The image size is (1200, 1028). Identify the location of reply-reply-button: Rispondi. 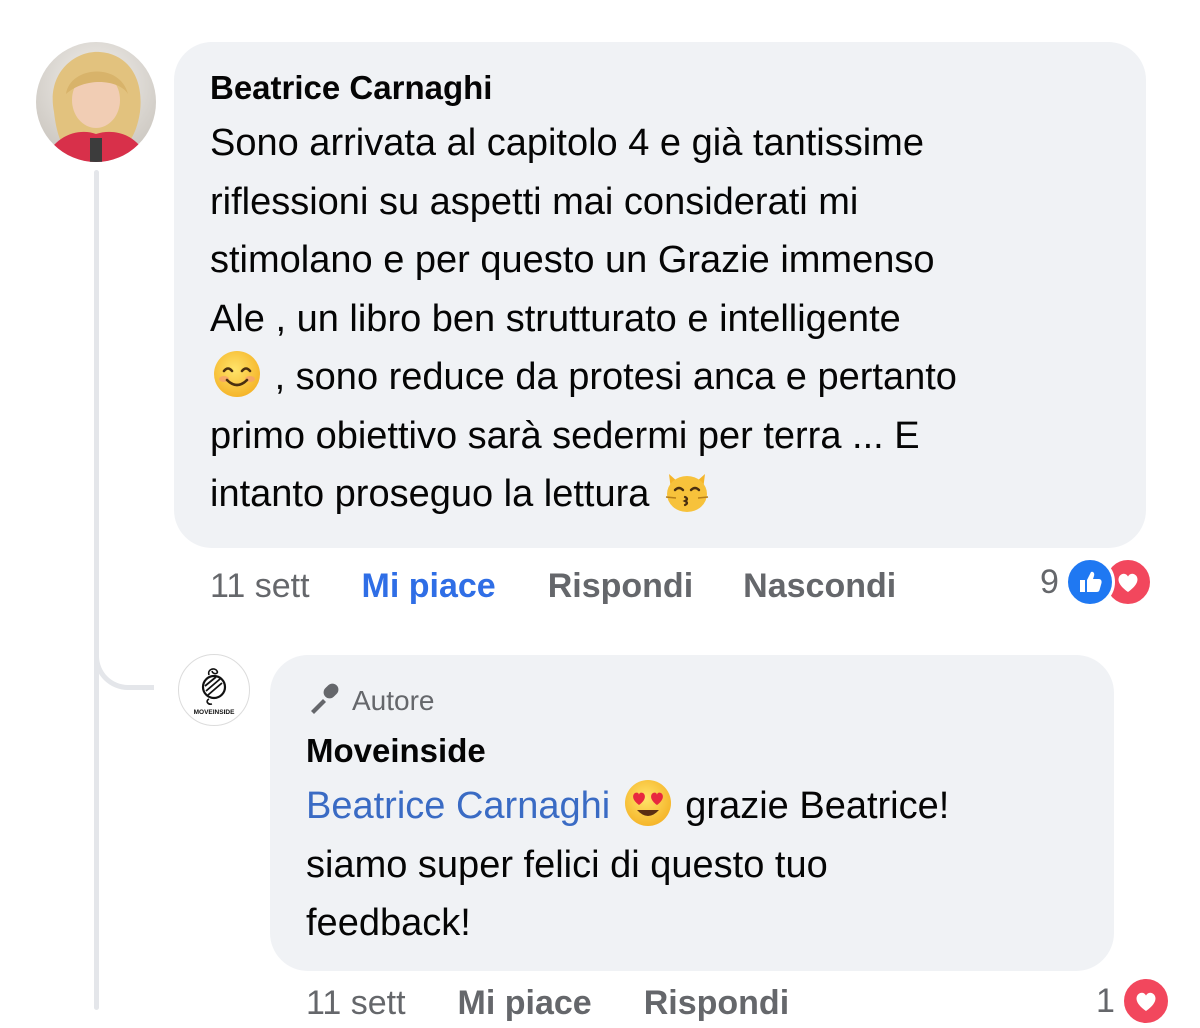
(716, 1003).